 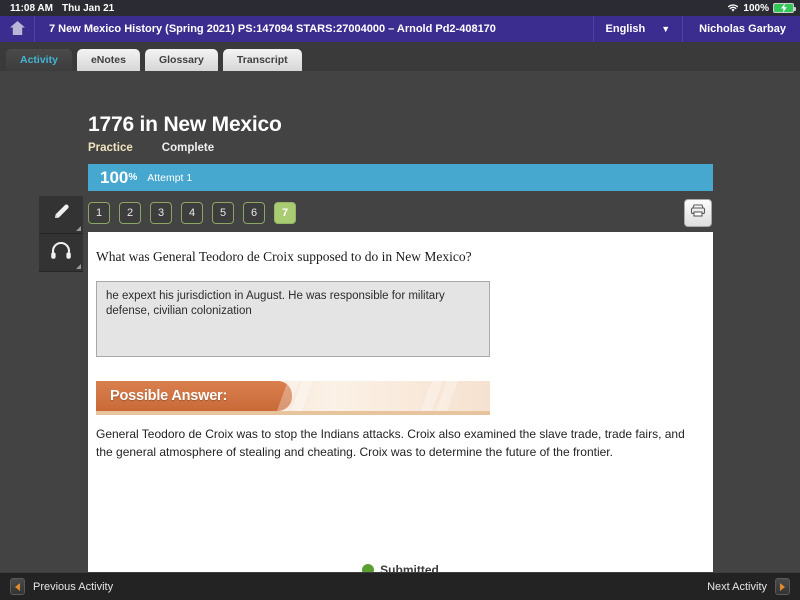 I want to click on tab-activity: Activity, so click(x=39, y=60).